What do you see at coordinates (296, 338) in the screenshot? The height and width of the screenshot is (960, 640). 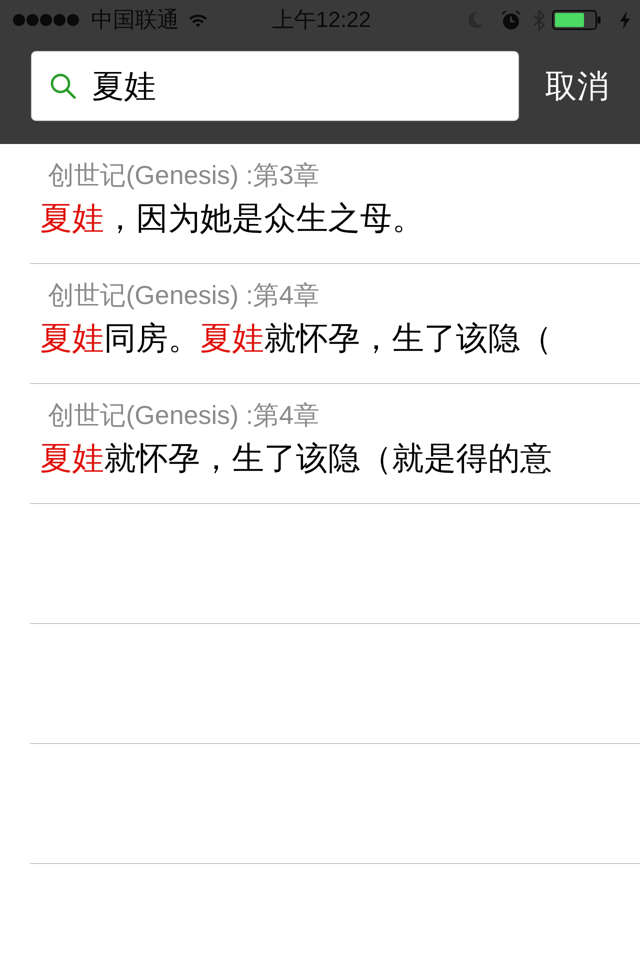 I see `verse-text: 夏娃同房。夏娃就怀孕，生了该隐（` at bounding box center [296, 338].